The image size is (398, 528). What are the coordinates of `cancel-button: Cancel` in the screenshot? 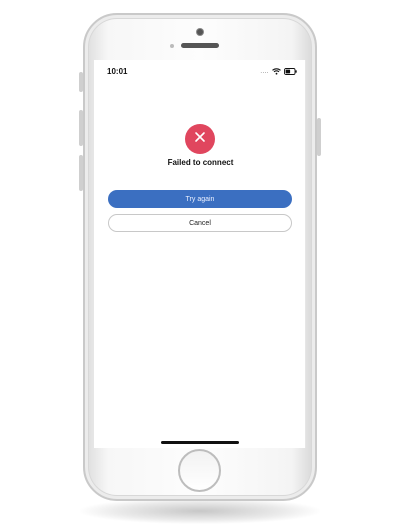 It's located at (200, 223).